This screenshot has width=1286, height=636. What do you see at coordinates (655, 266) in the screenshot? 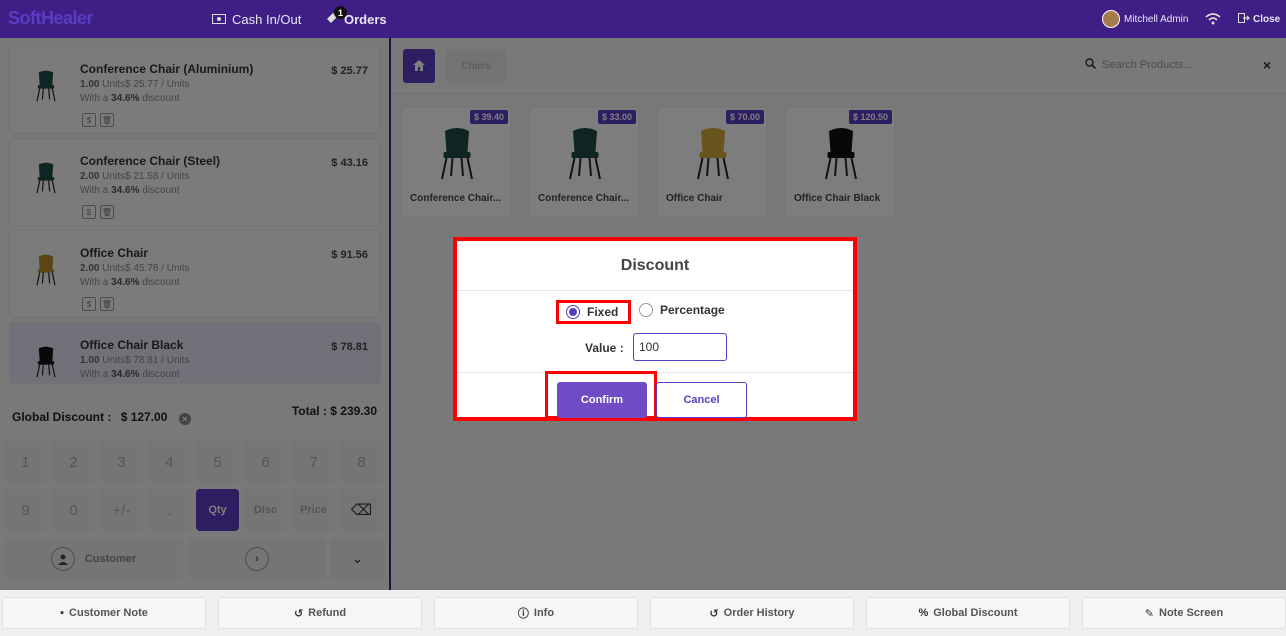
I see `dialog-title: Discount` at bounding box center [655, 266].